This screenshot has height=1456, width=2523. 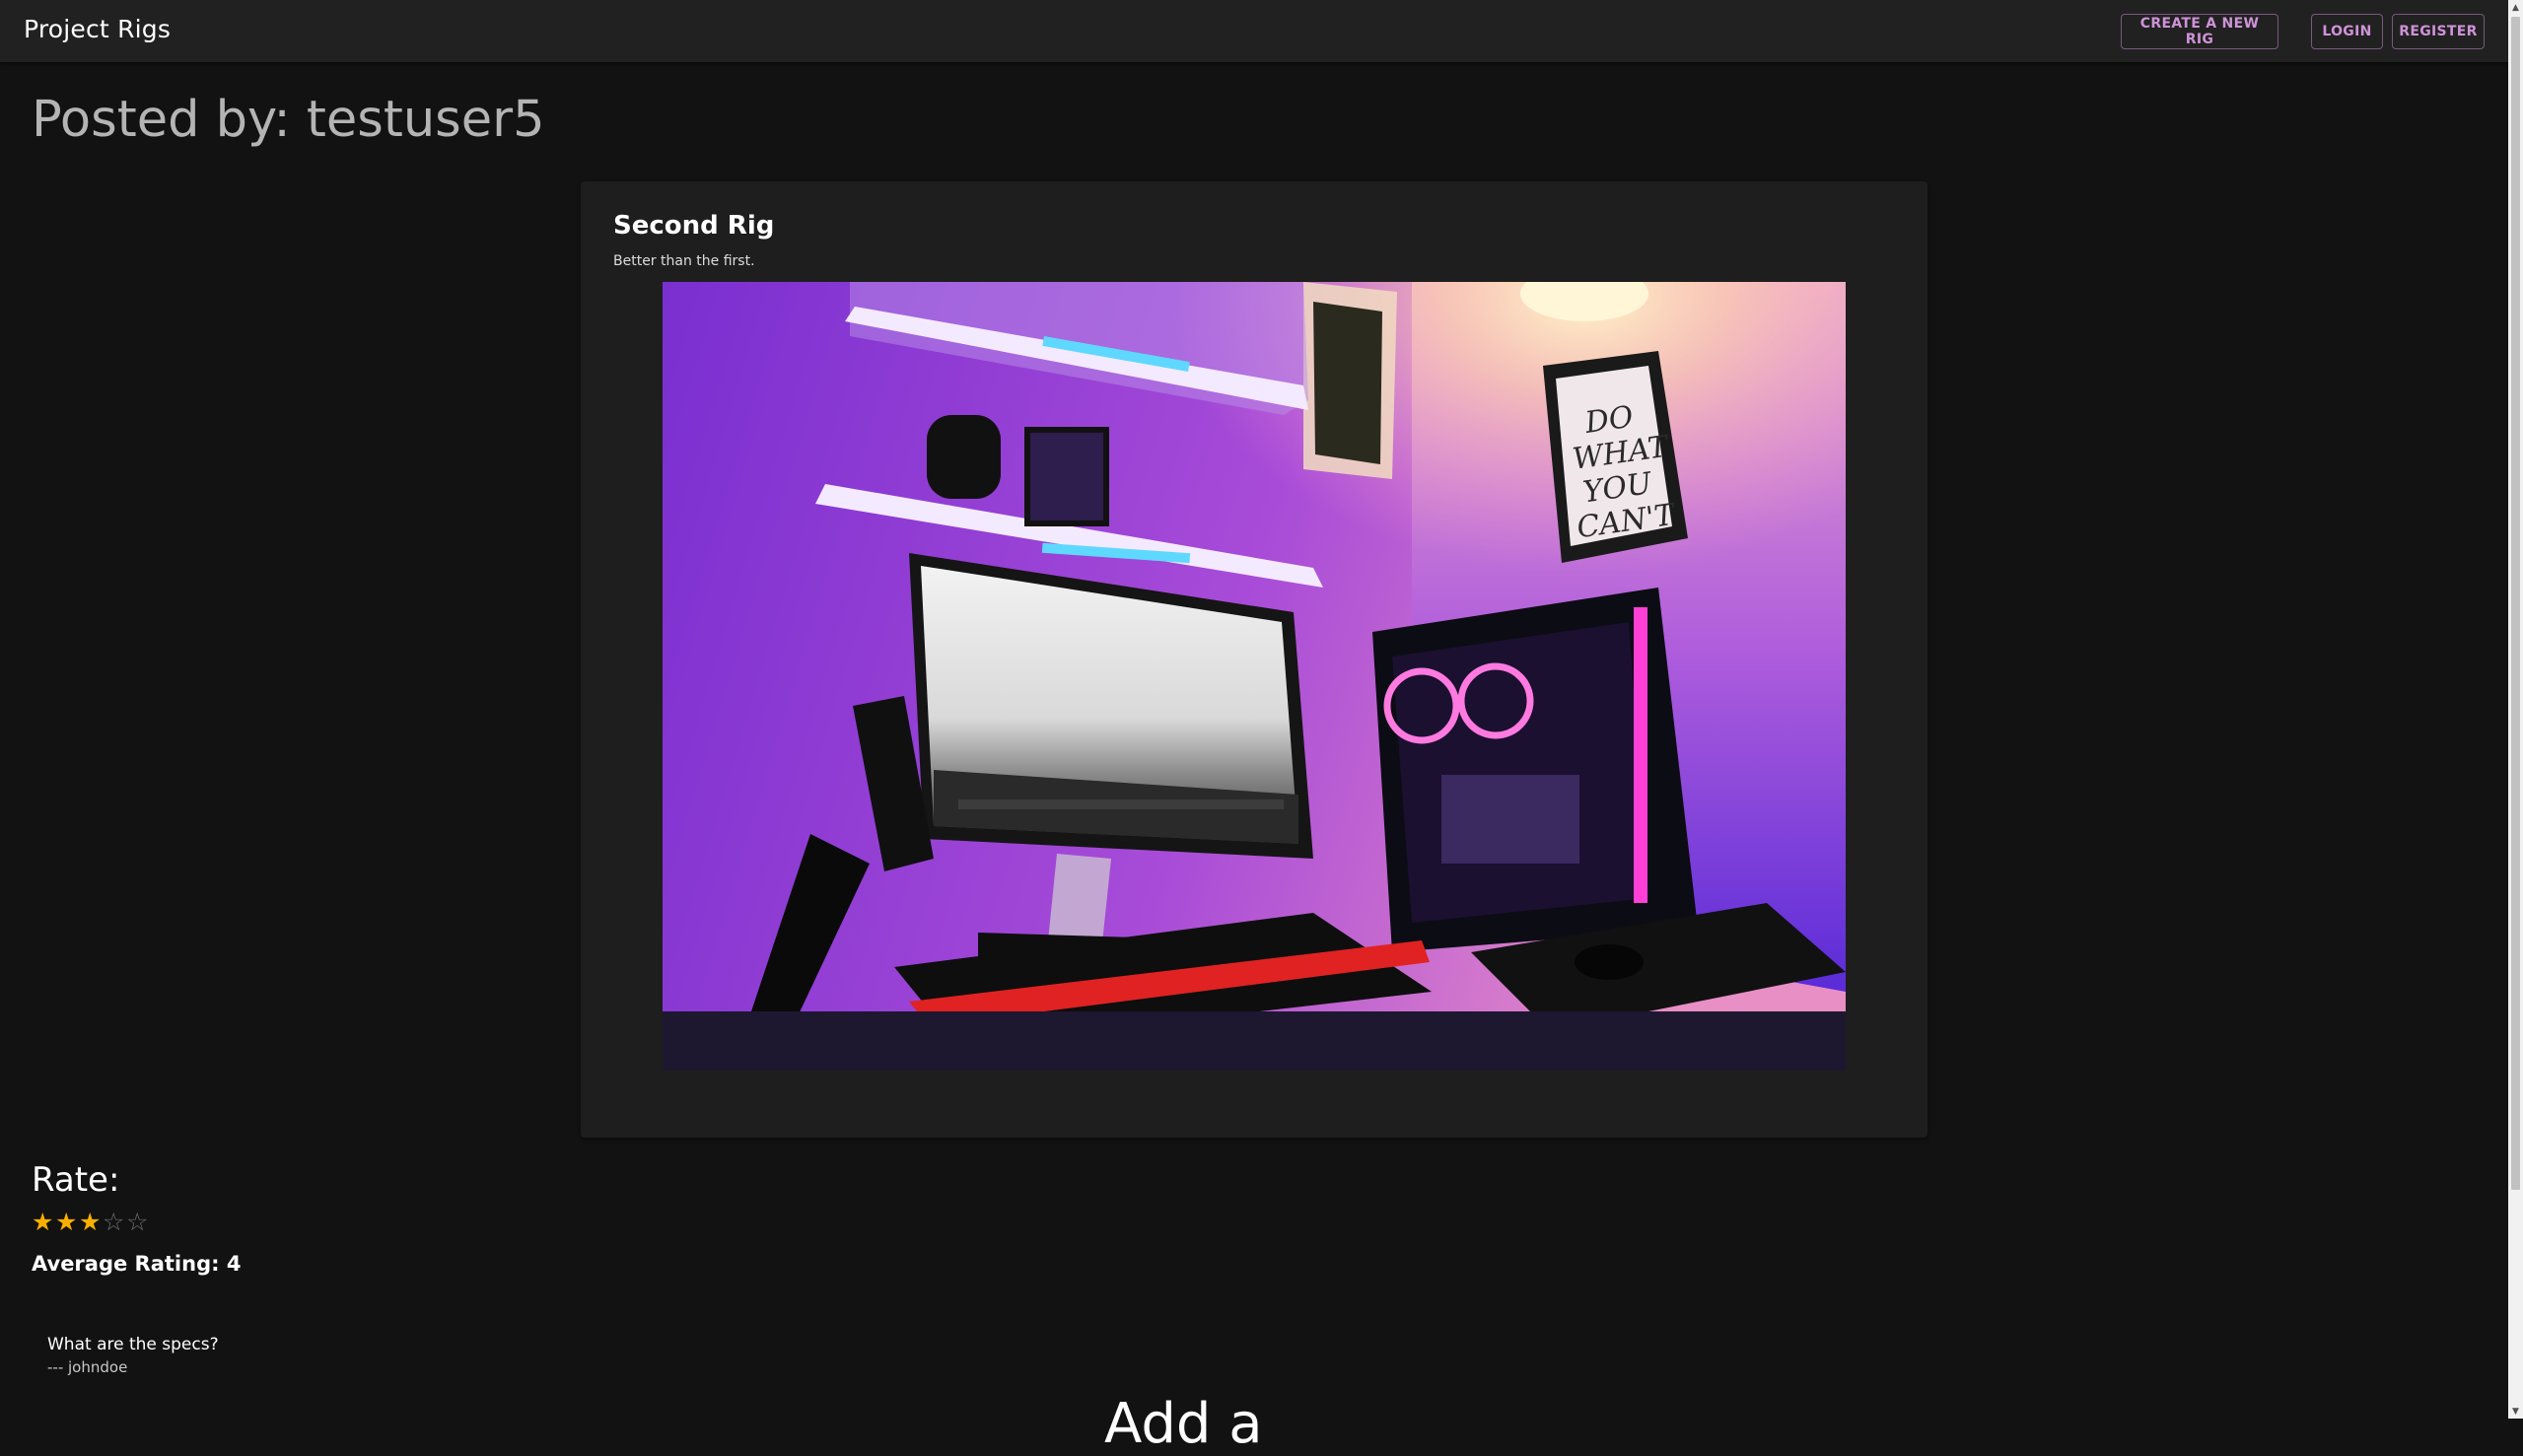 I want to click on star-icon-5: ☆, so click(x=138, y=1222).